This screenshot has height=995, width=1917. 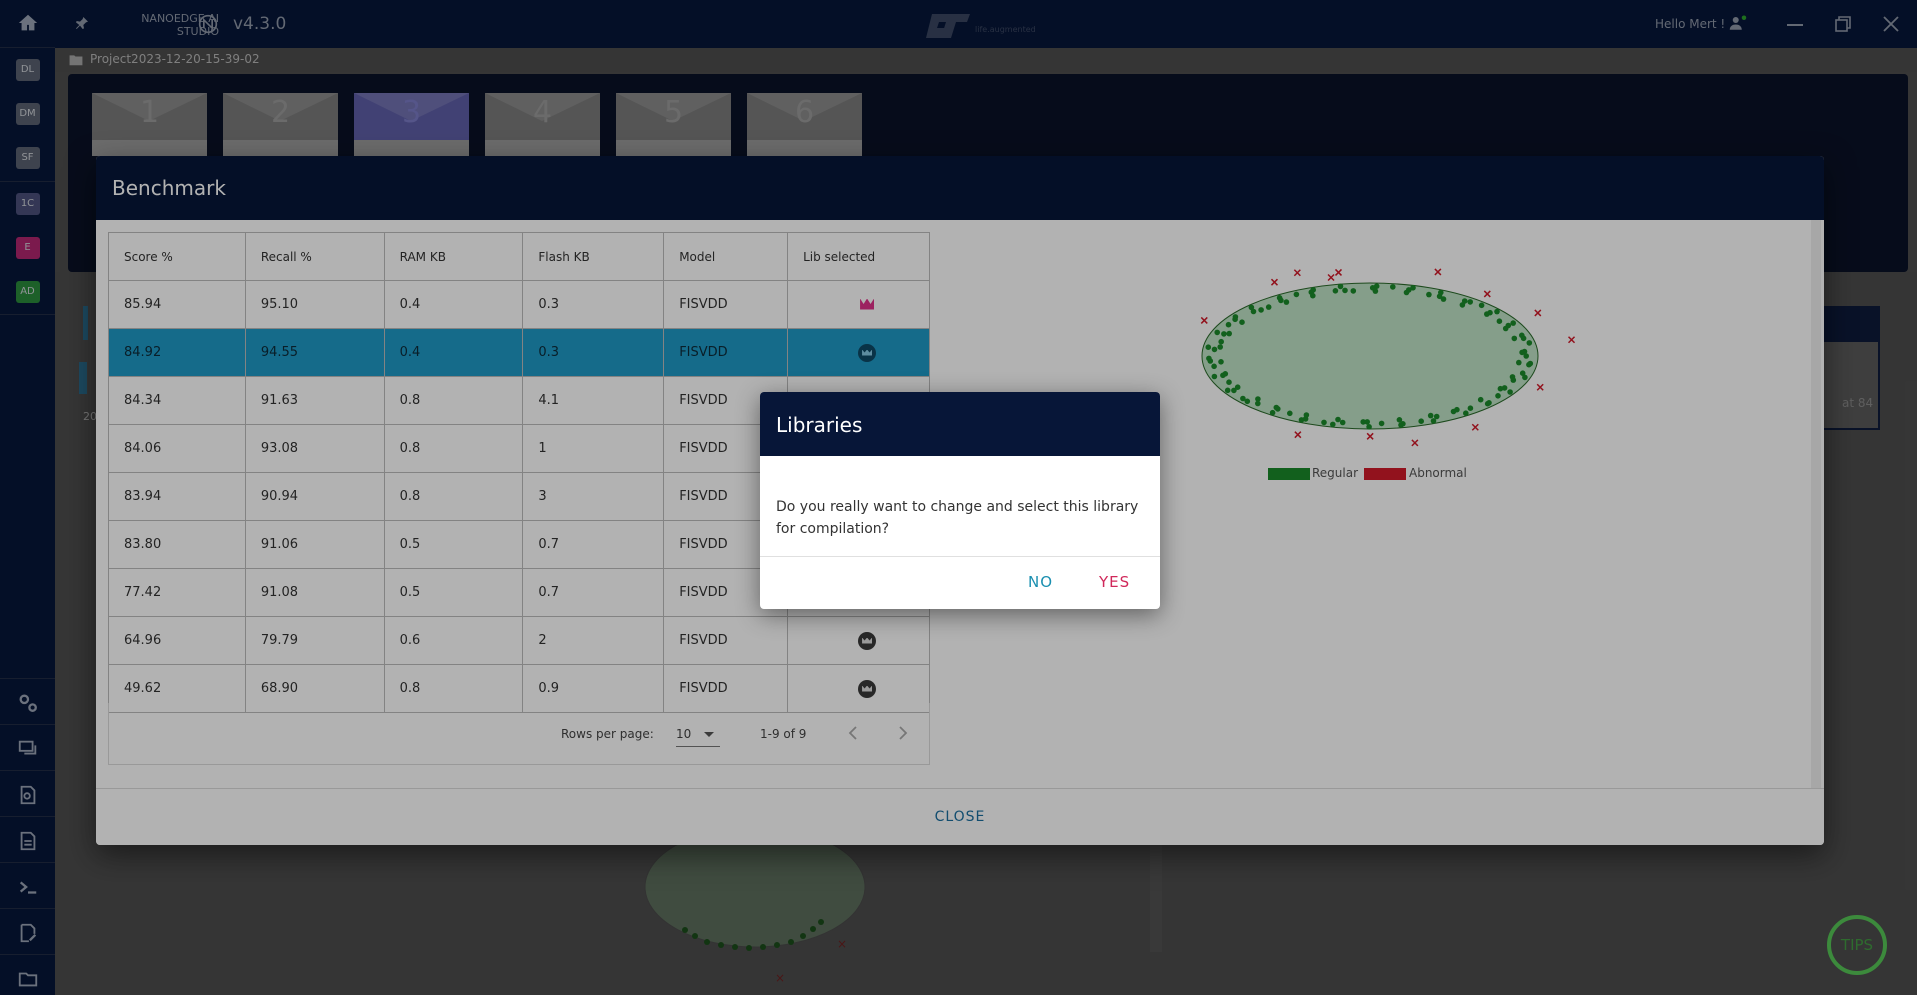 I want to click on yes-button: YES, so click(x=1114, y=582).